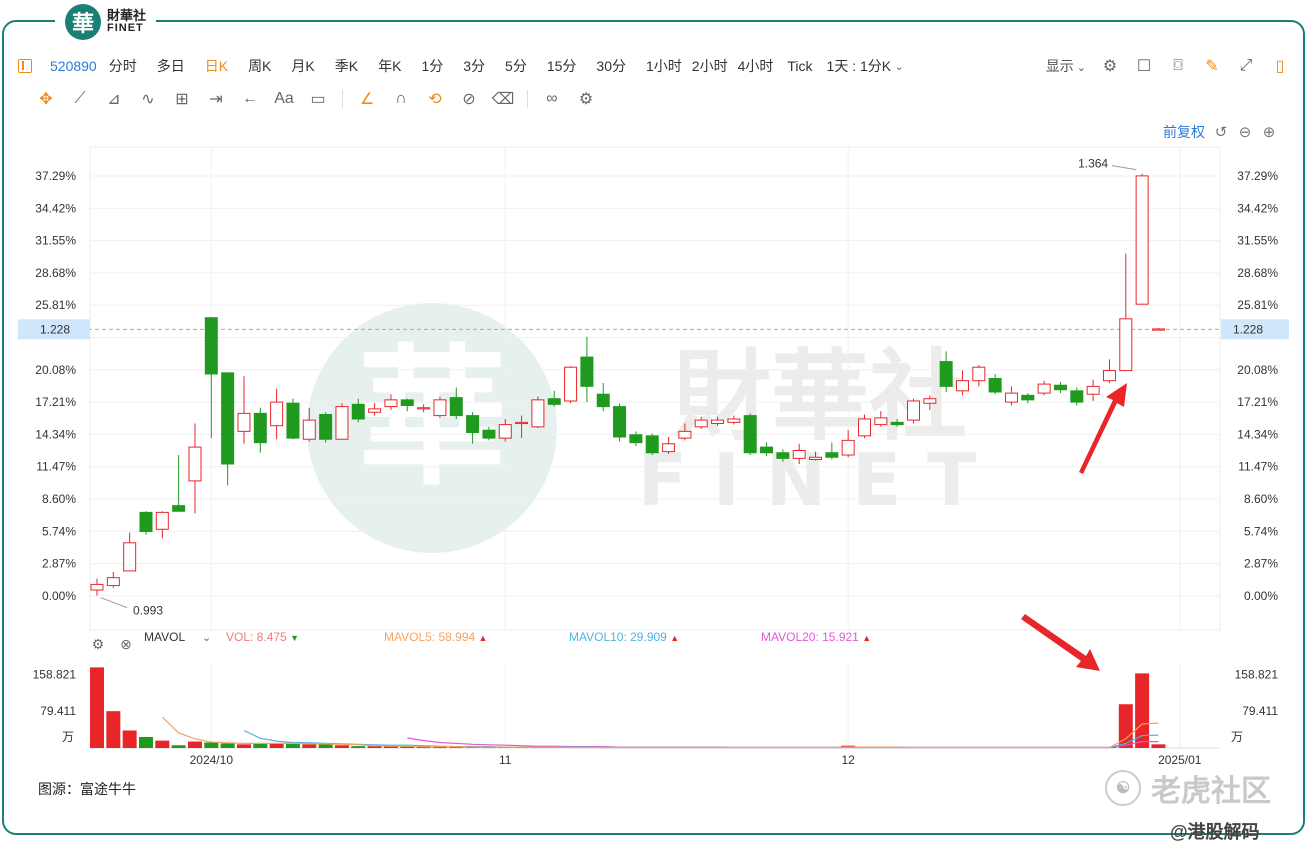 The width and height of the screenshot is (1310, 859). I want to click on indicator-close-icon: ⊗, so click(126, 644).